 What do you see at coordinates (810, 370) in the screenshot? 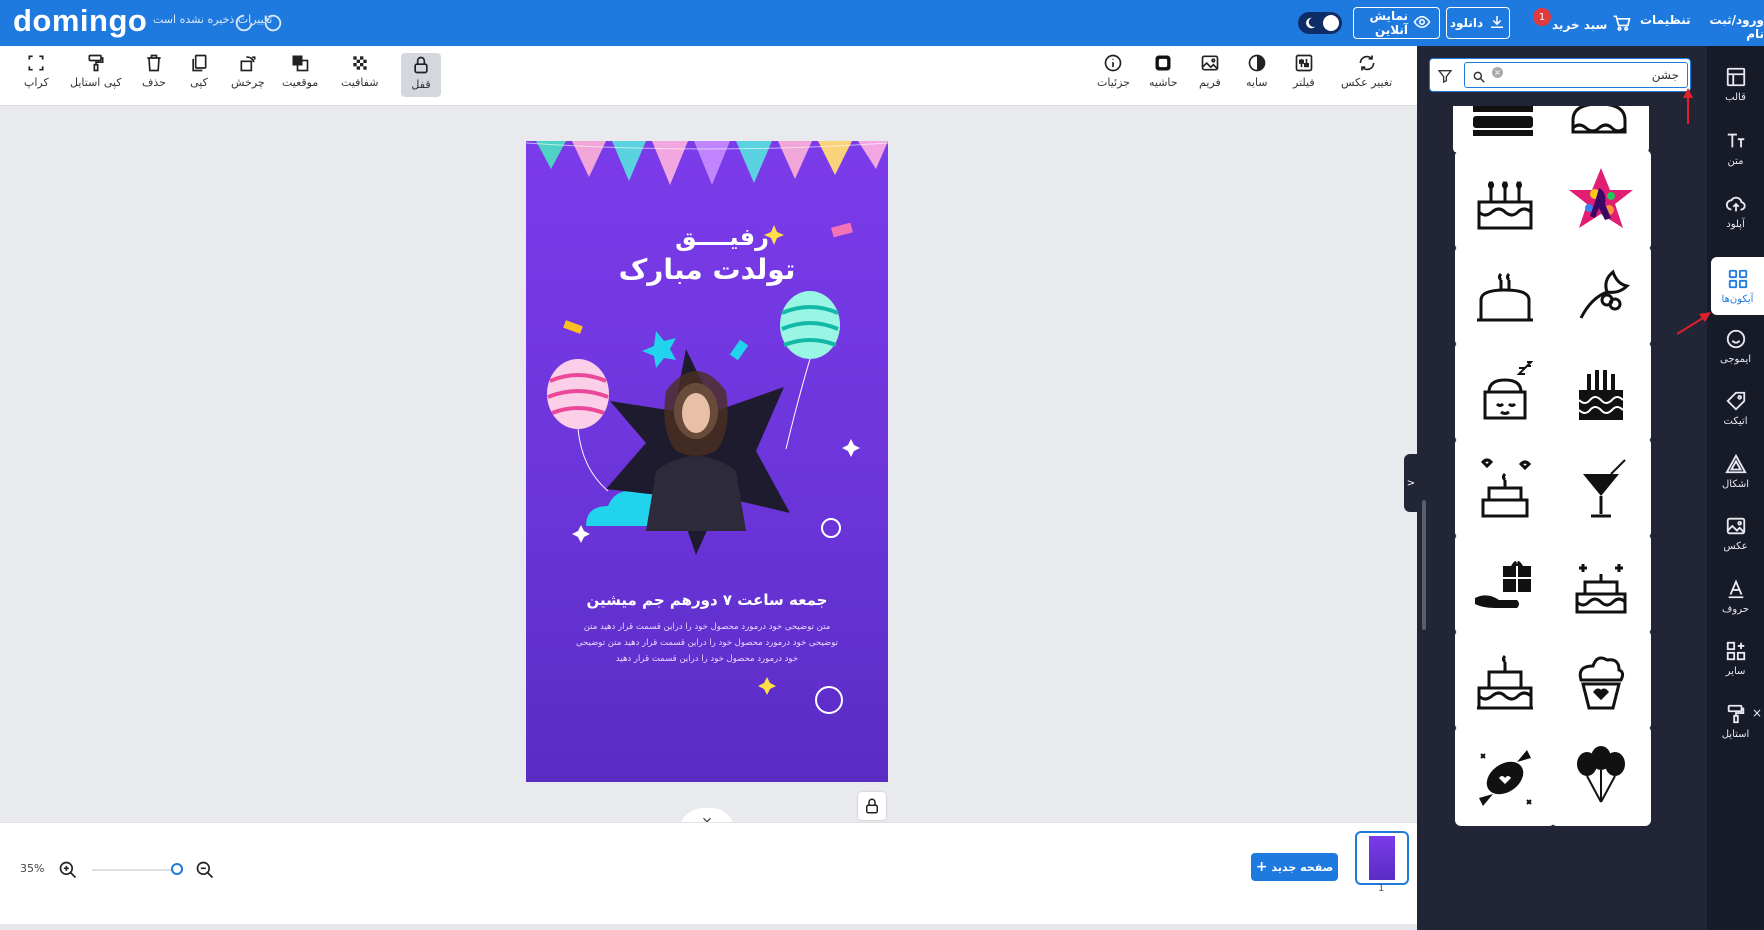
I see `balloon-right` at bounding box center [810, 370].